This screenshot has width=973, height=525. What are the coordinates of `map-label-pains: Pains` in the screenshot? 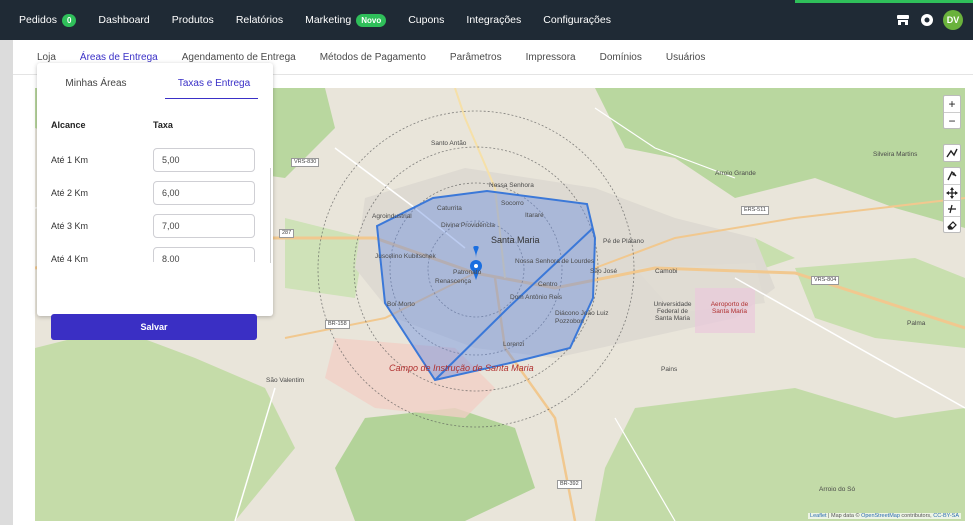 It's located at (669, 369).